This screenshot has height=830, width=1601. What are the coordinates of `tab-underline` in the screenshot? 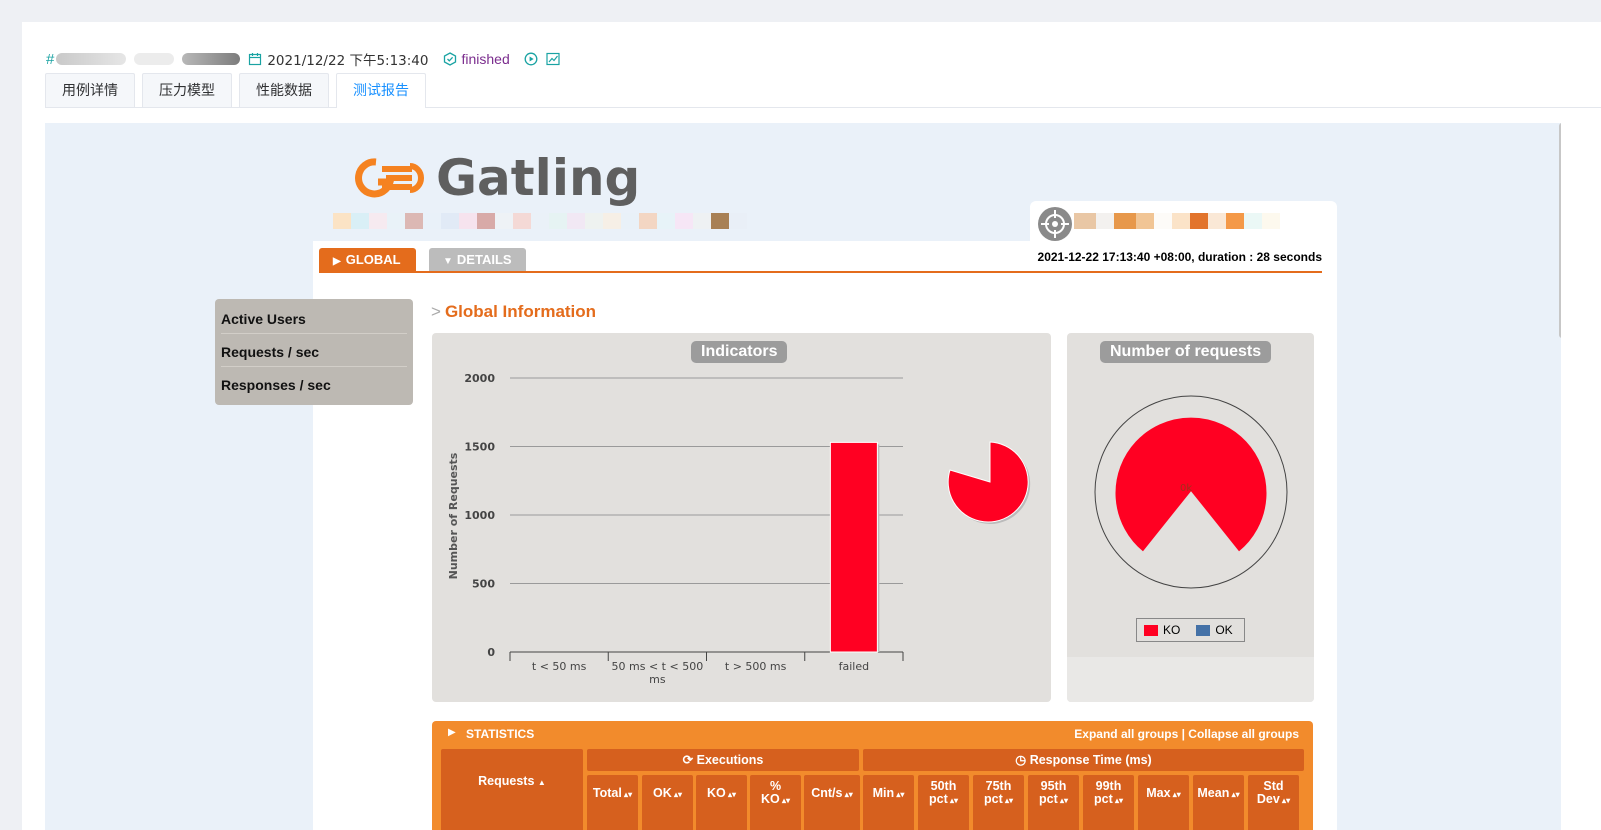 It's located at (820, 272).